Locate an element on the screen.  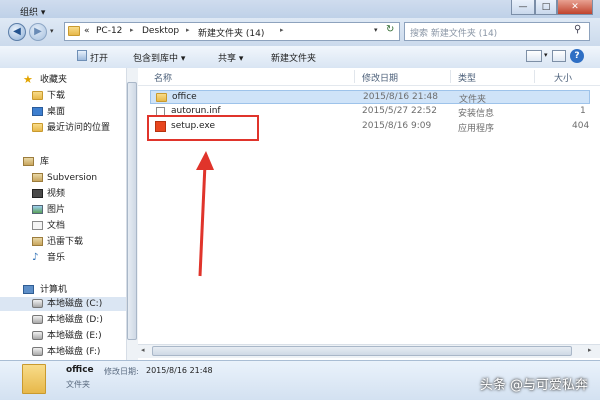
file-date: 2015/8/16 21:48 is located at coordinates (400, 97).